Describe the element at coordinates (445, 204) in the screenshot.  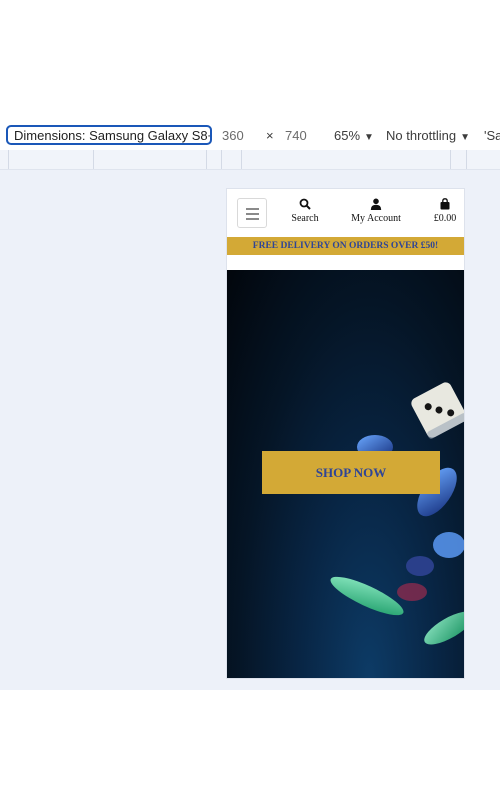
I see `shopping-bag-icon` at that location.